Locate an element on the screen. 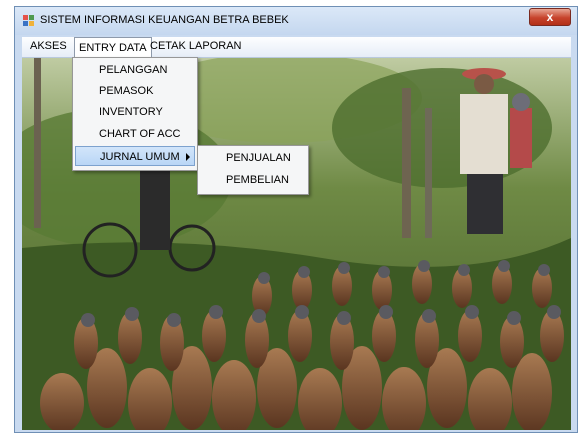 The image size is (586, 439). jurnal-umum-submenu: PENJUALAN PEMBELIAN is located at coordinates (253, 170).